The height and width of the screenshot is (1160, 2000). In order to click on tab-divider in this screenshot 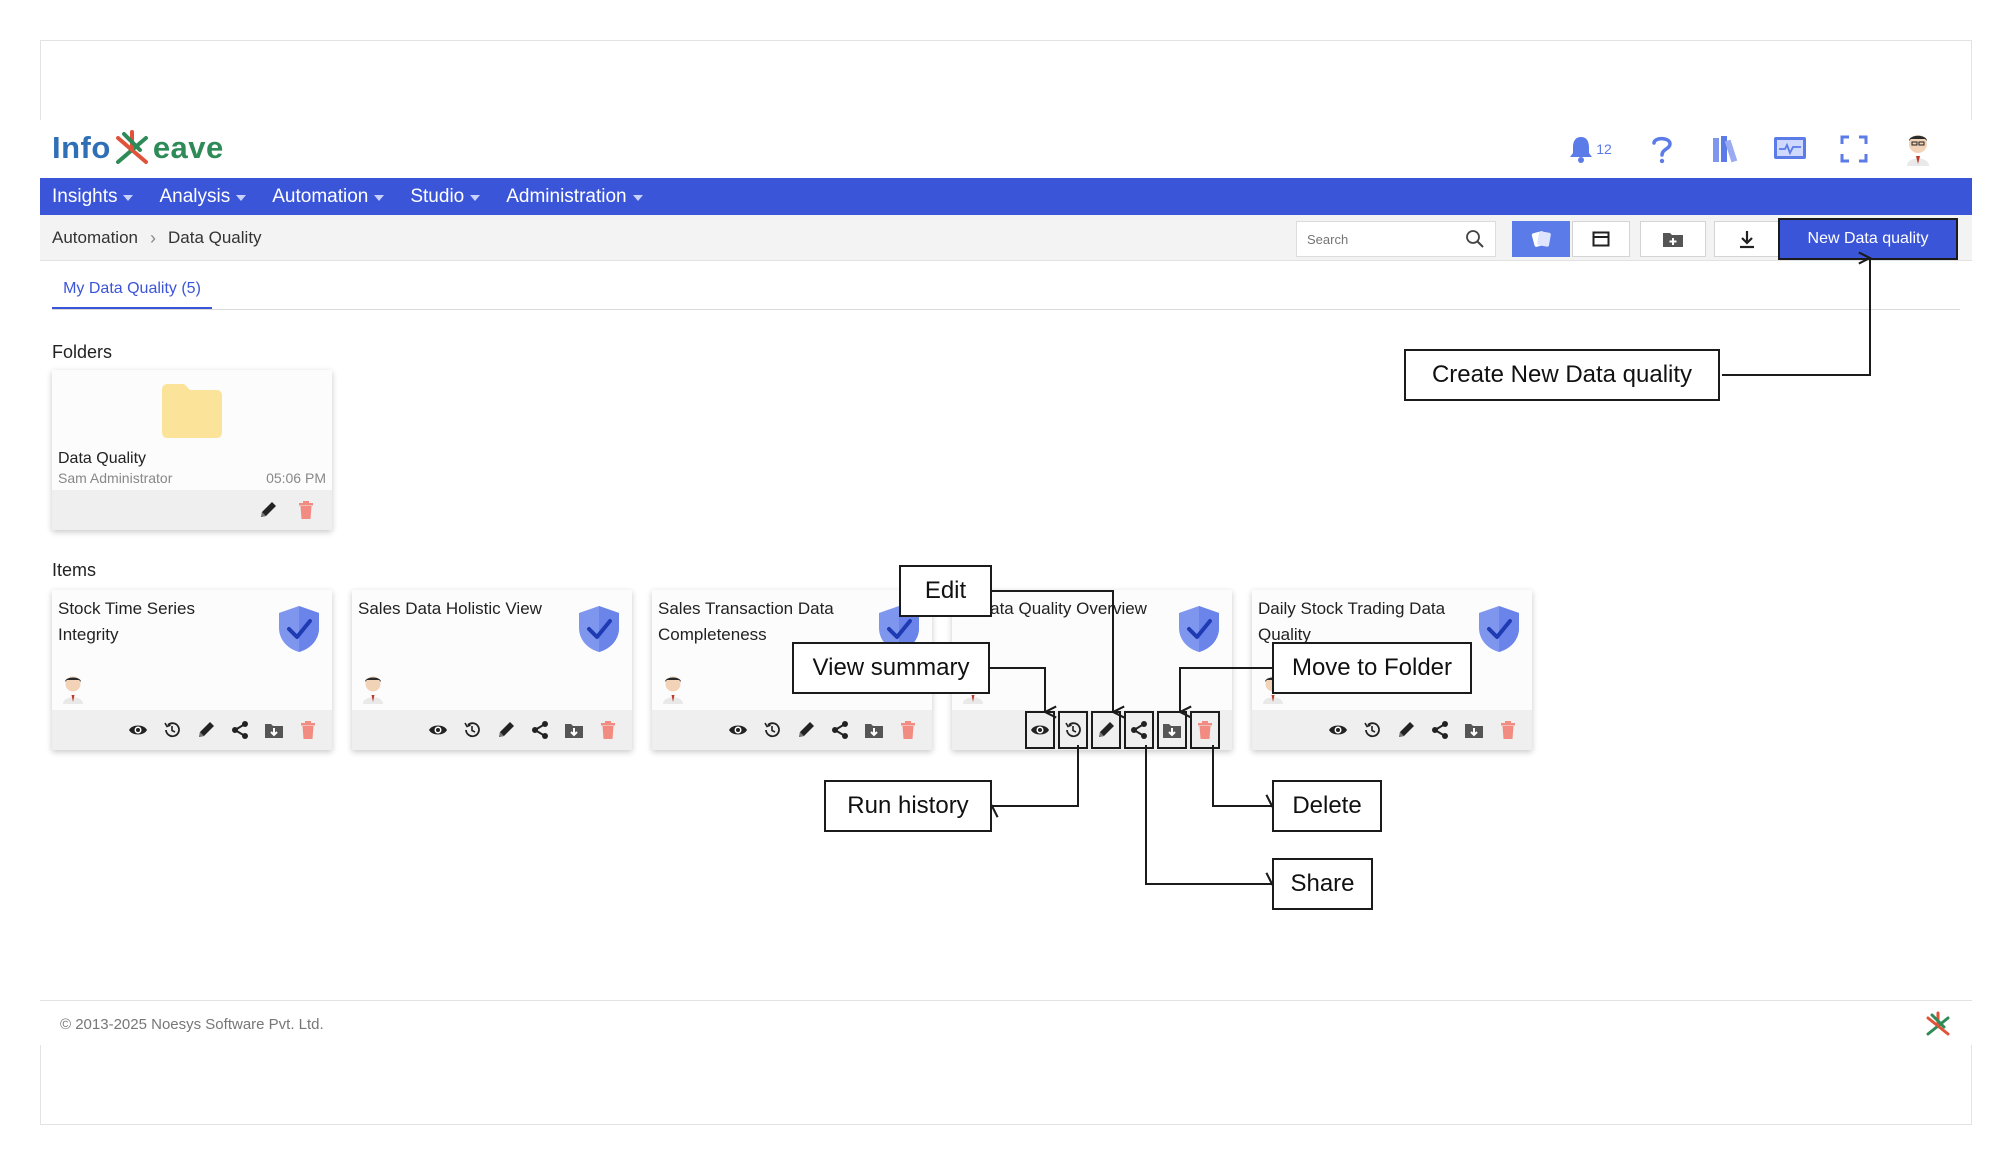, I will do `click(1006, 309)`.